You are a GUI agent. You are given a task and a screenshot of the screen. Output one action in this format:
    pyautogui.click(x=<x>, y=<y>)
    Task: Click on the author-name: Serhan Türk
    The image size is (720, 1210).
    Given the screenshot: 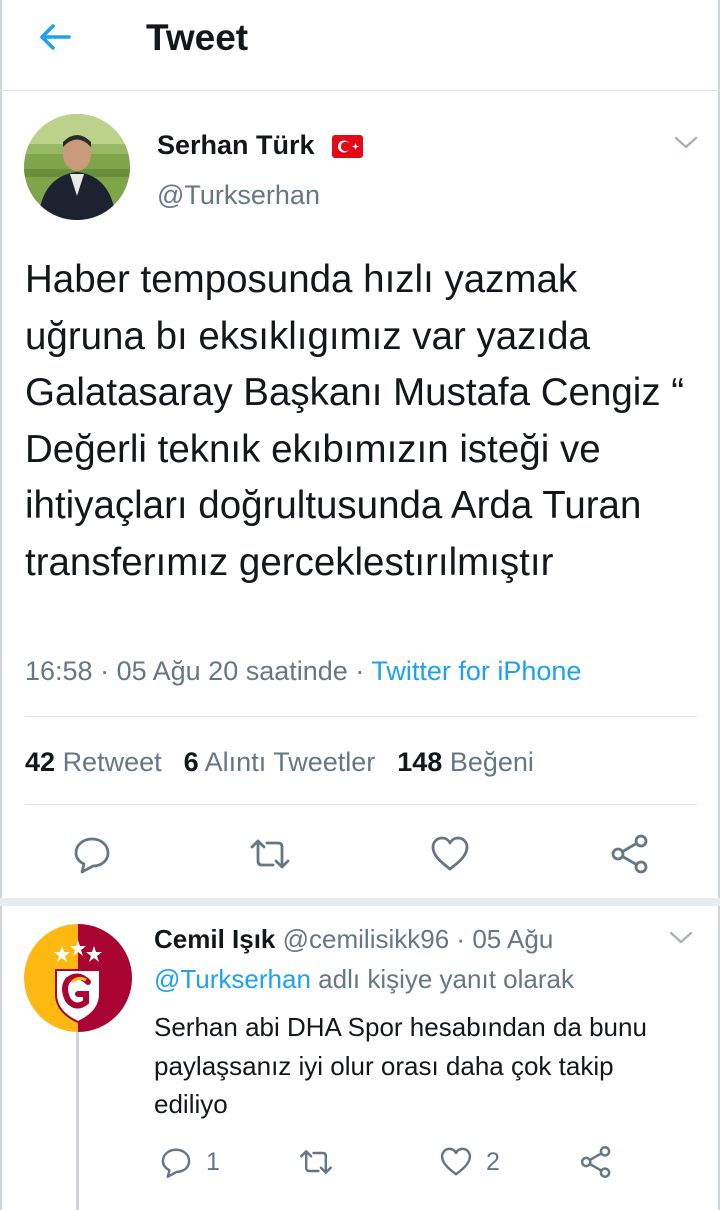 What is the action you would take?
    pyautogui.click(x=236, y=145)
    